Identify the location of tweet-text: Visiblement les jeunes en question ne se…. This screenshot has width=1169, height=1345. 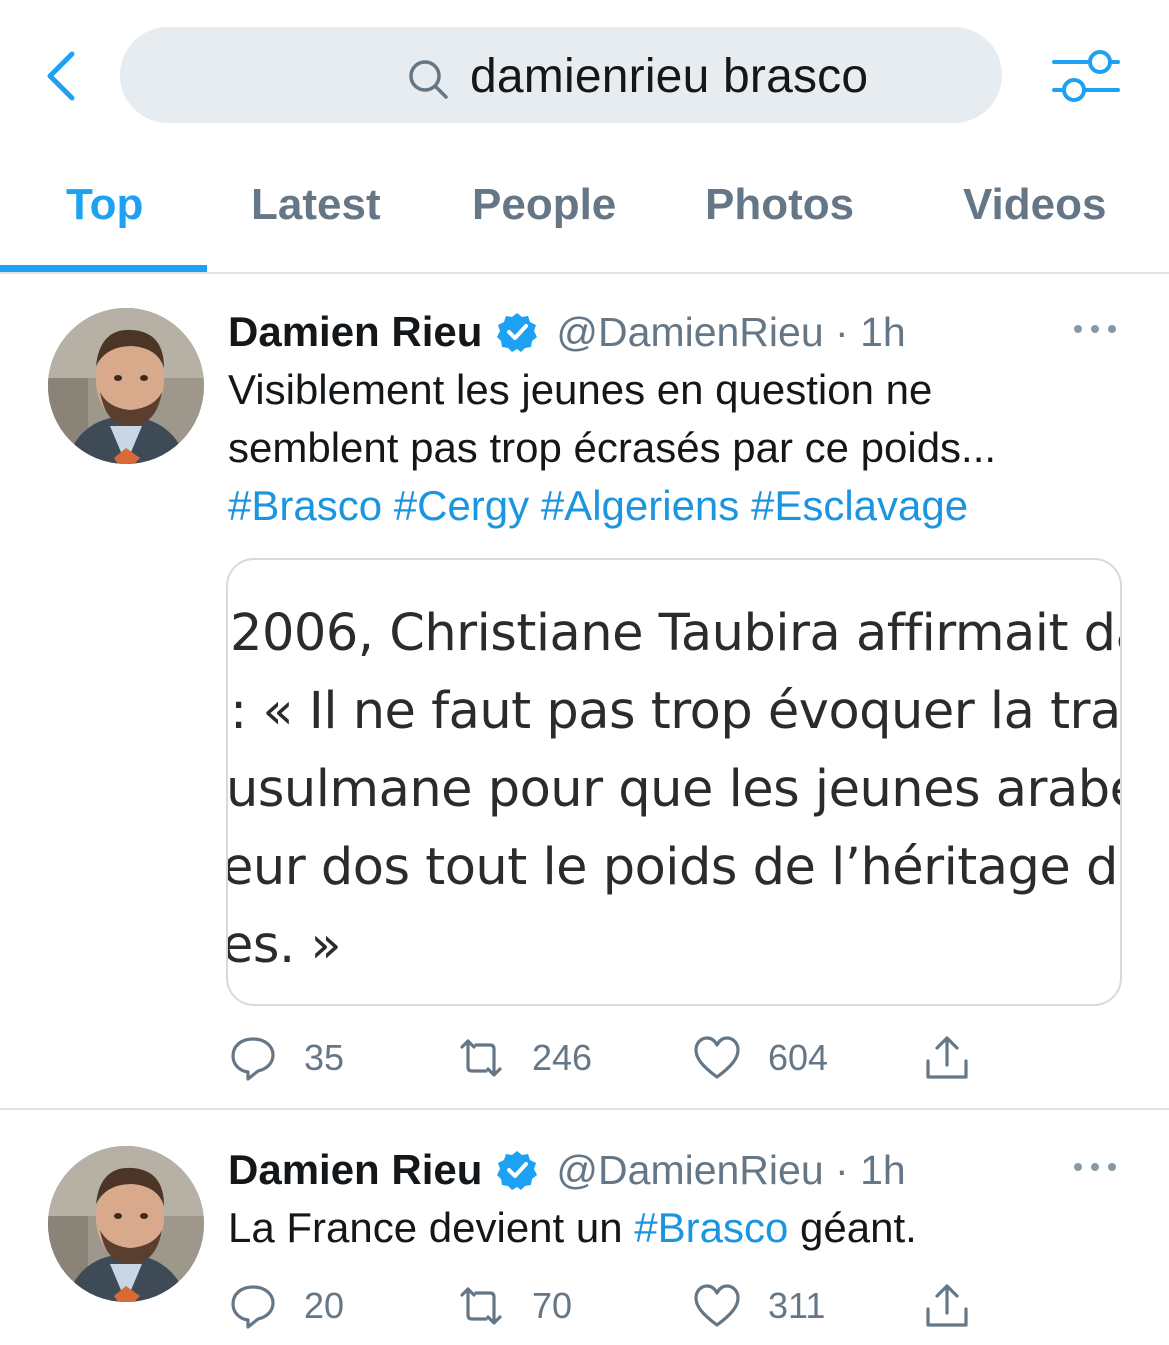
(612, 448).